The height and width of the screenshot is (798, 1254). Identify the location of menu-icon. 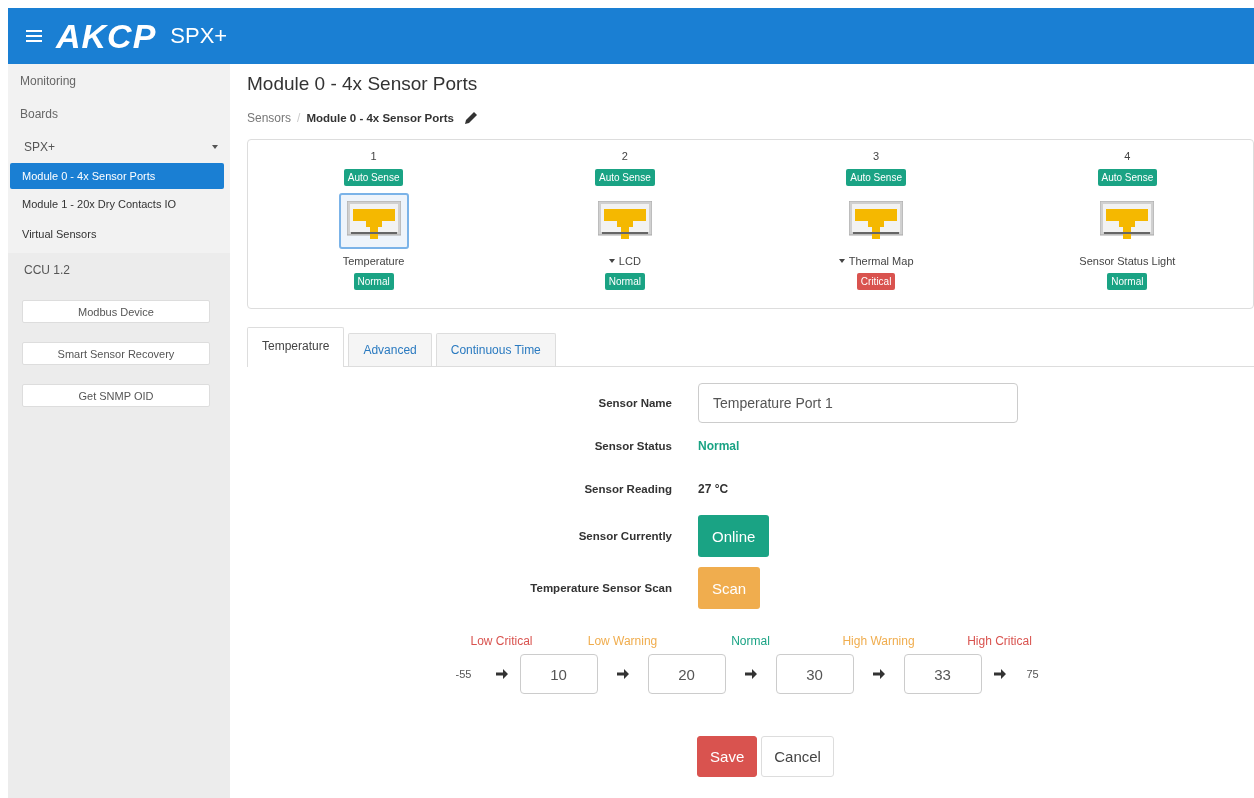
(34, 36).